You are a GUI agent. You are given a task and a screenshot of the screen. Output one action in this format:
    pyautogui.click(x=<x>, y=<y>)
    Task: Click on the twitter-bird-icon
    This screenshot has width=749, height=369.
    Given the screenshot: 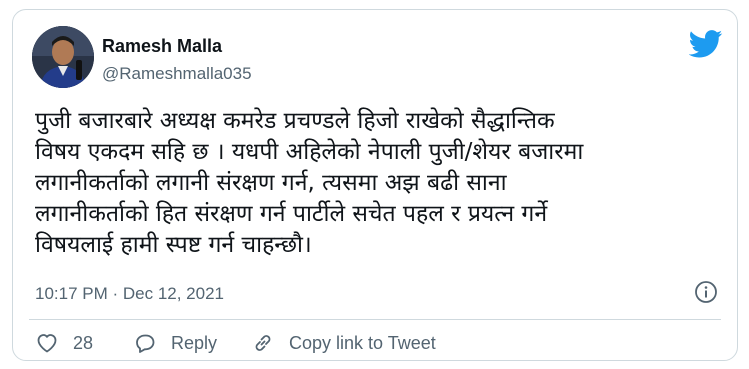 What is the action you would take?
    pyautogui.click(x=705, y=44)
    